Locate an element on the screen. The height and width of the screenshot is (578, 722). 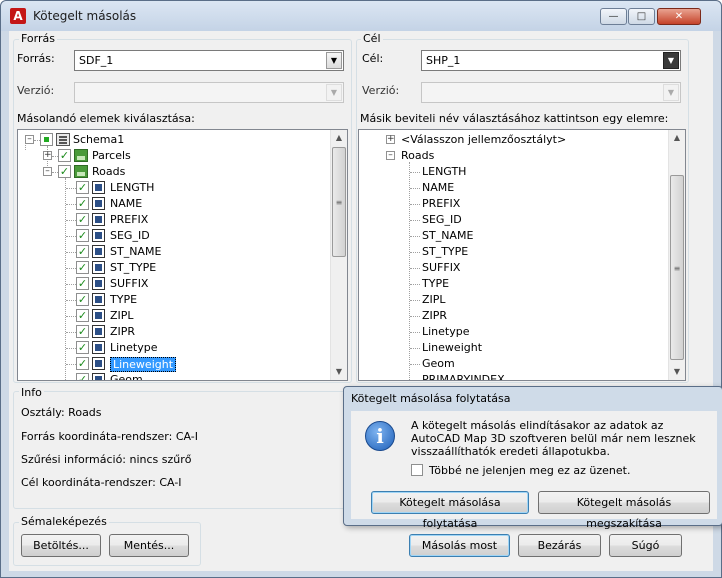
tree-node-field: ✓ Geom is located at coordinates (168, 376).